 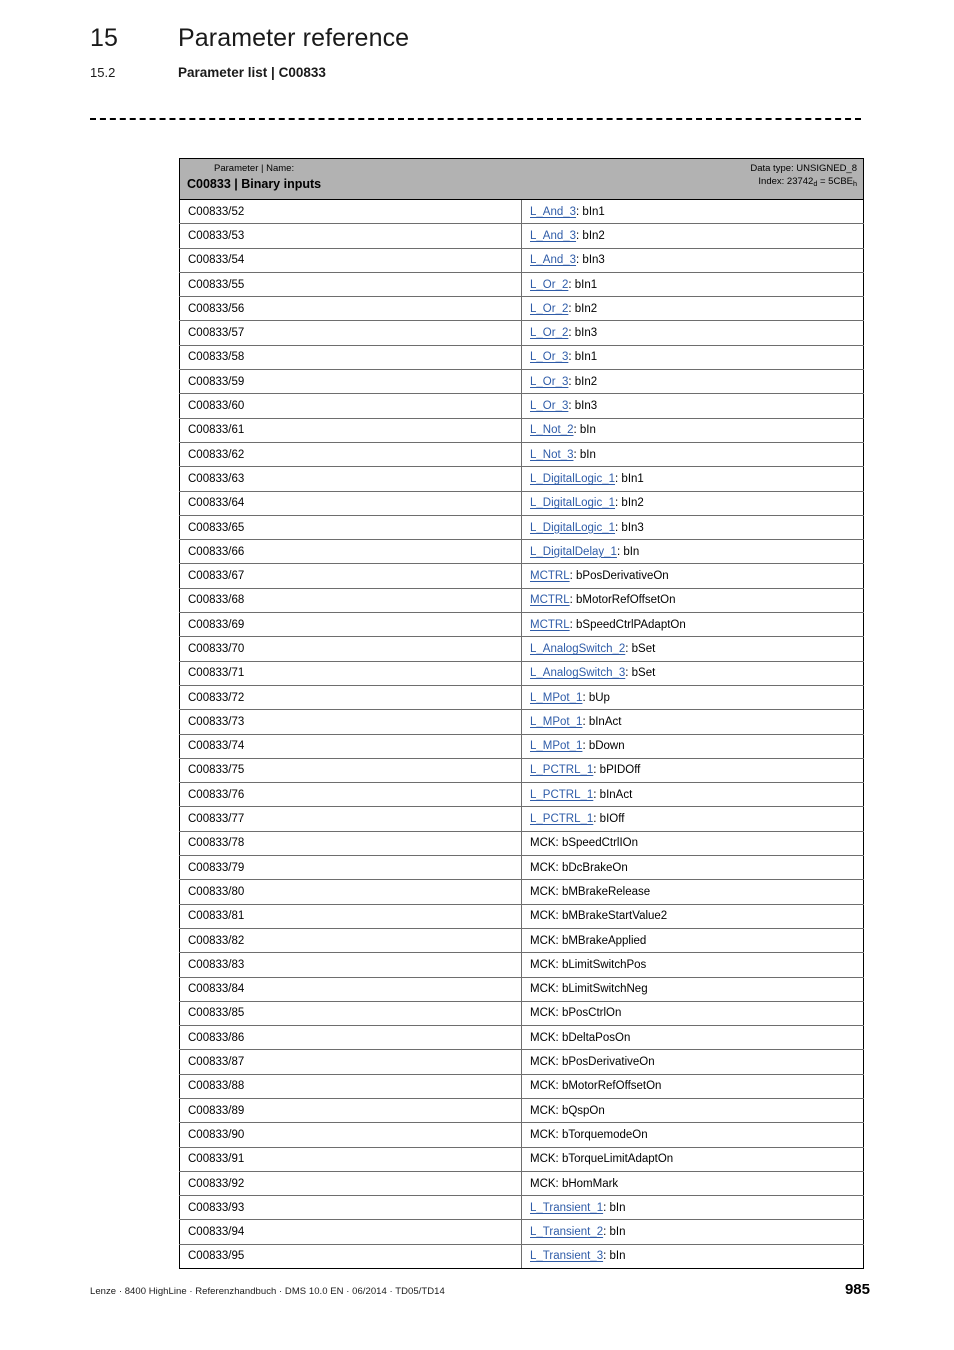 I want to click on signal-link: L_Not_3, so click(x=551, y=455).